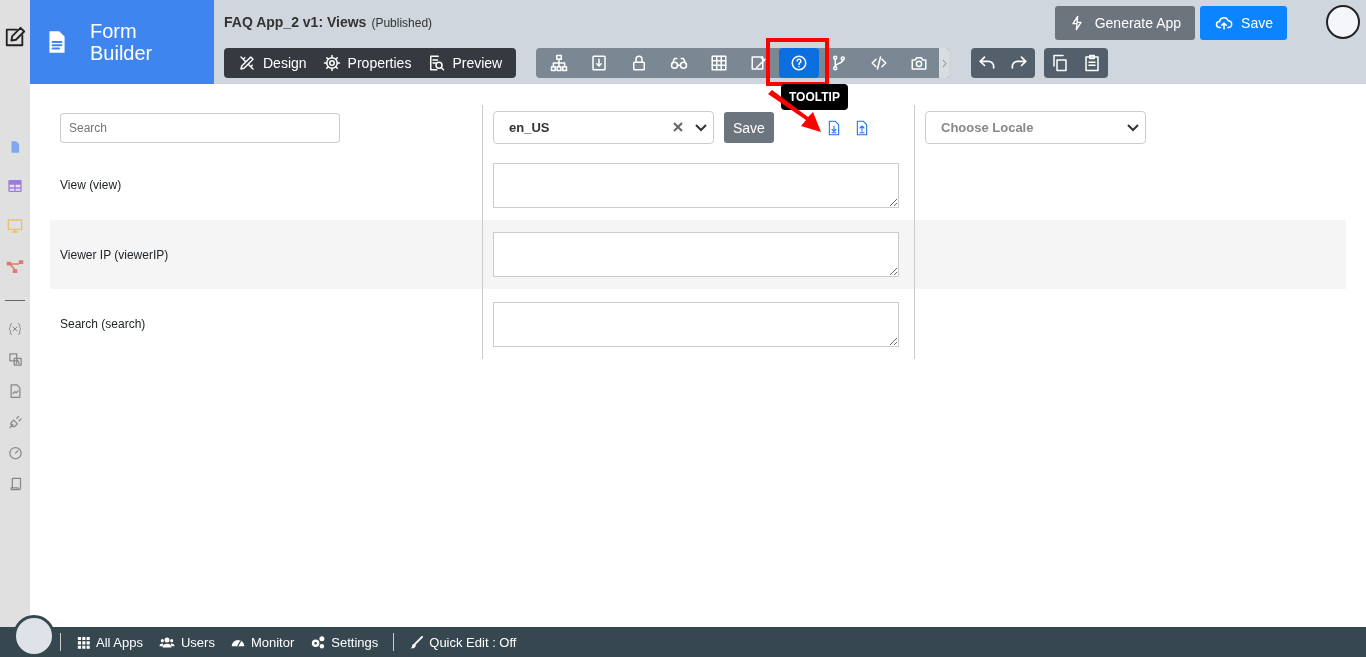  What do you see at coordinates (331, 63) in the screenshot?
I see `gear-icon` at bounding box center [331, 63].